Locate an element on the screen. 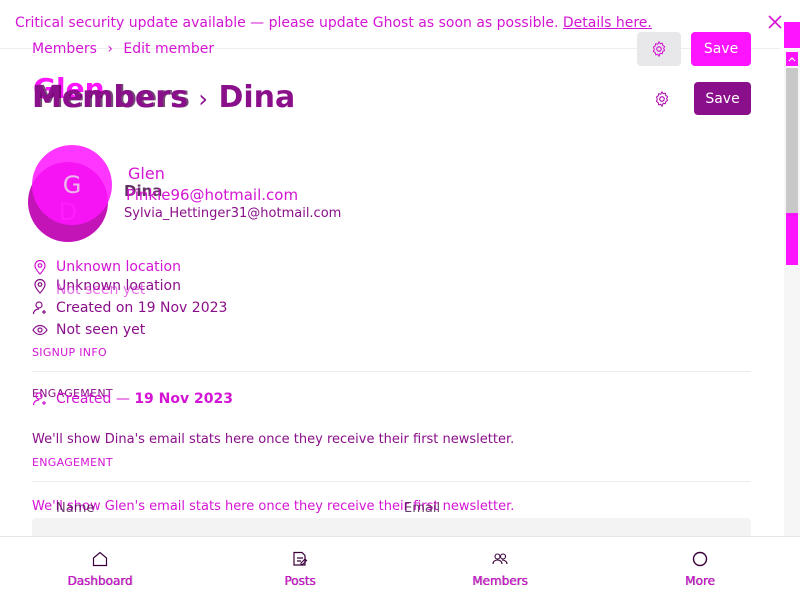 The width and height of the screenshot is (800, 600). avatar-ghost: G is located at coordinates (72, 185).